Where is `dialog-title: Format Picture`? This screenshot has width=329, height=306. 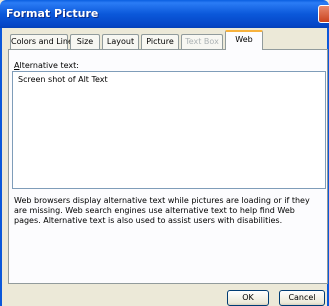
dialog-title: Format Picture is located at coordinates (52, 13).